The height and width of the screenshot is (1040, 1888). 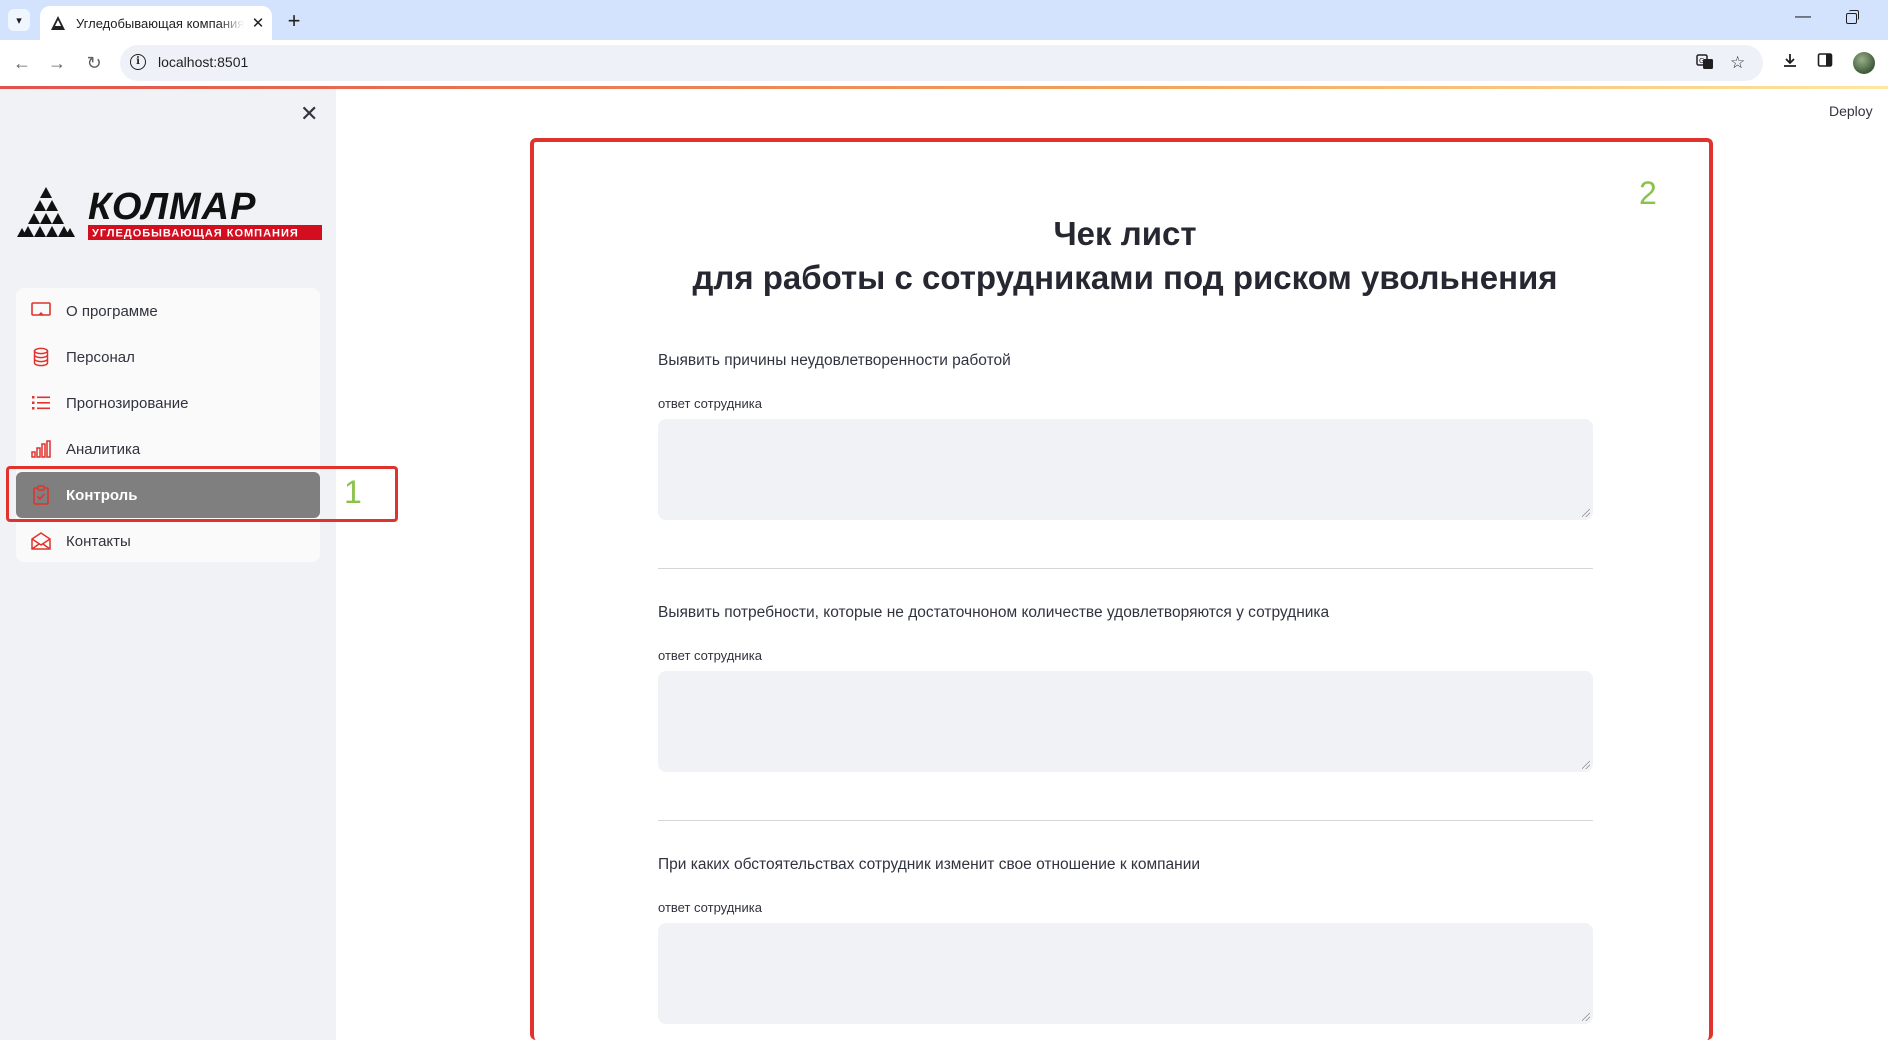 I want to click on deploy-button: Deploy, so click(x=1851, y=111).